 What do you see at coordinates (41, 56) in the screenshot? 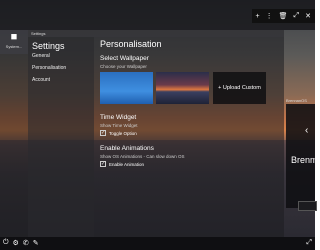
I see `sidebar-item-general: General` at bounding box center [41, 56].